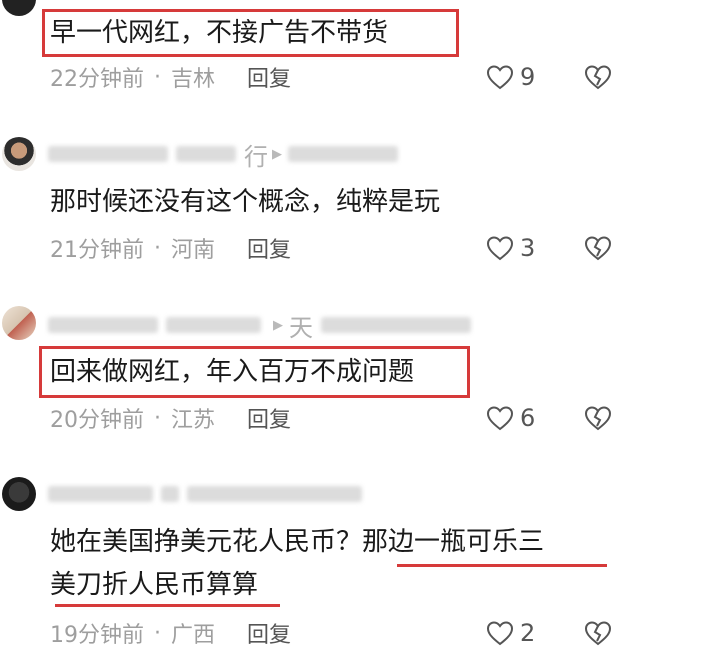 This screenshot has height=667, width=718. Describe the element at coordinates (193, 420) in the screenshot. I see `comment-location: 江苏` at that location.